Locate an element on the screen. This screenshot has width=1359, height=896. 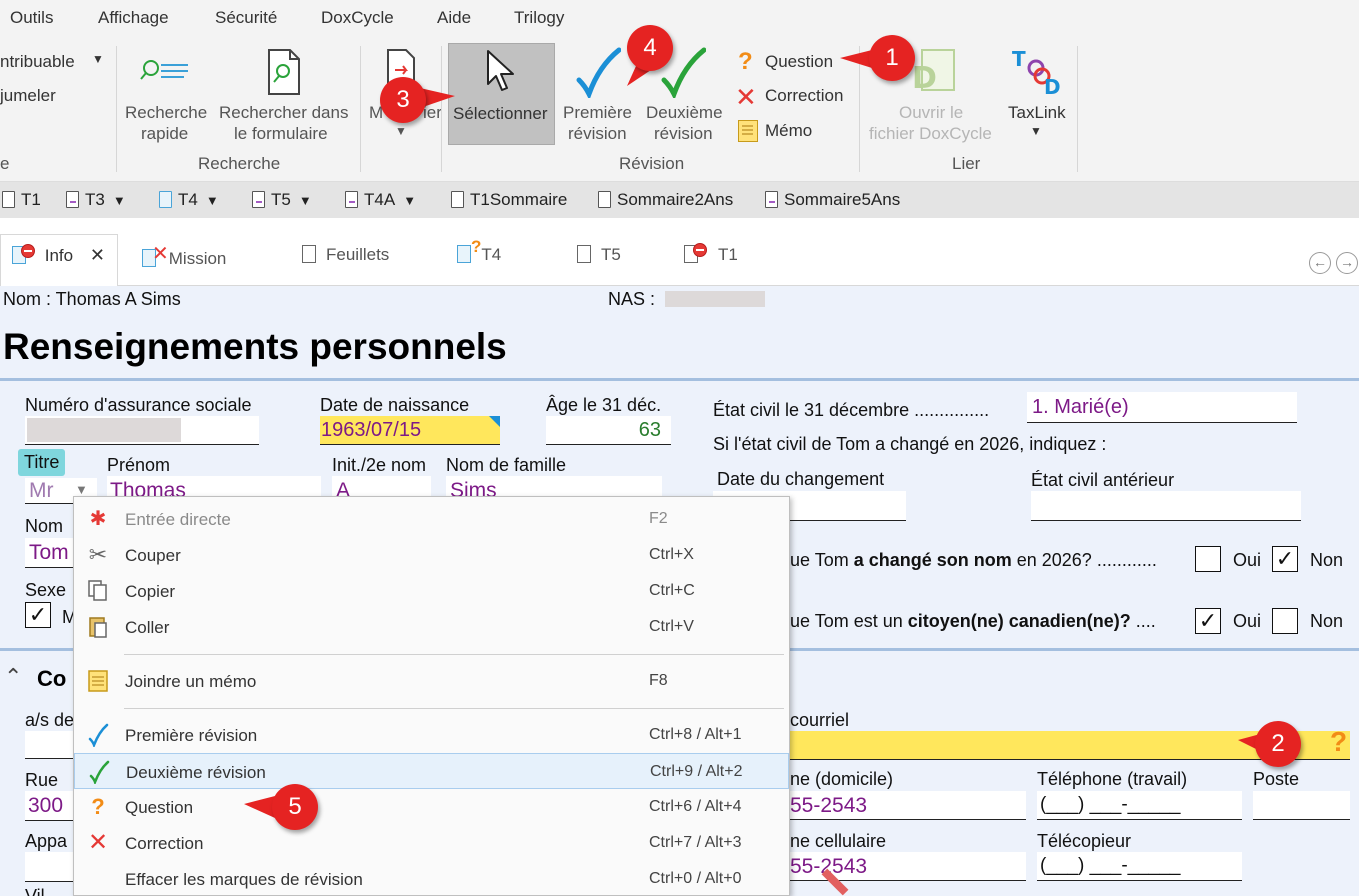
nas-field-label: Numéro d'assurance sociale is located at coordinates (138, 405).